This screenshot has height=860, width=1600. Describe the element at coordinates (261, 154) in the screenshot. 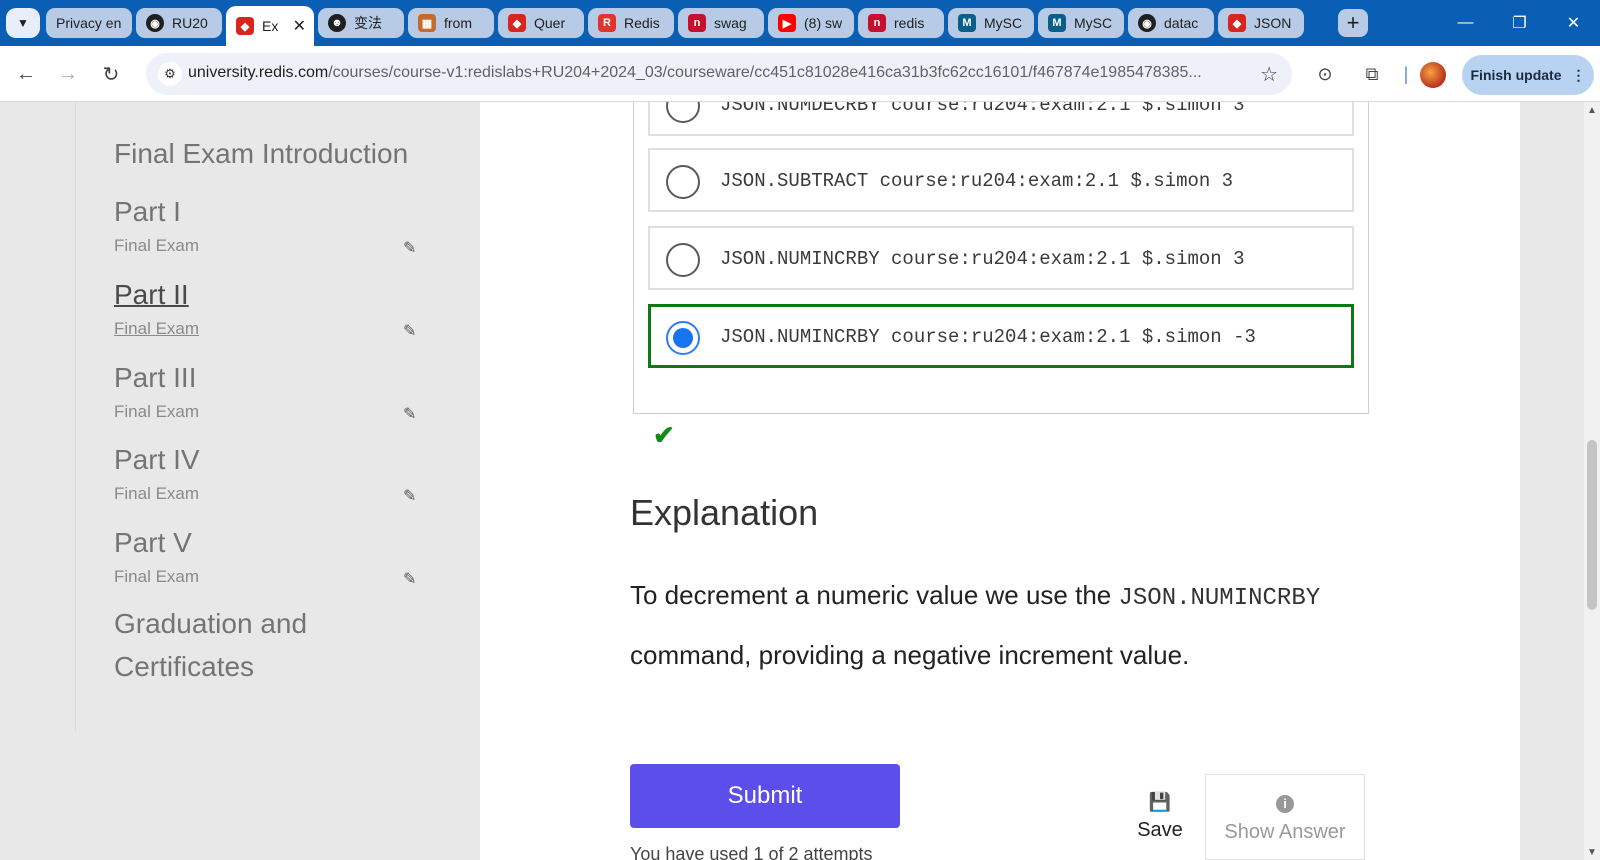

I see `sidebar-item-final-exam-introduction: Final Exam Introduction` at that location.